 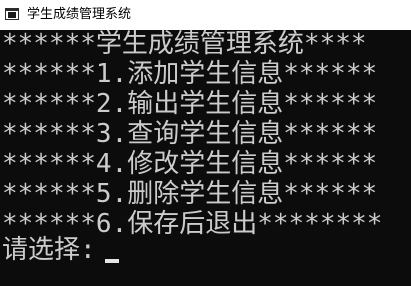 I want to click on prompt-text: 请选择:, so click(x=49, y=250).